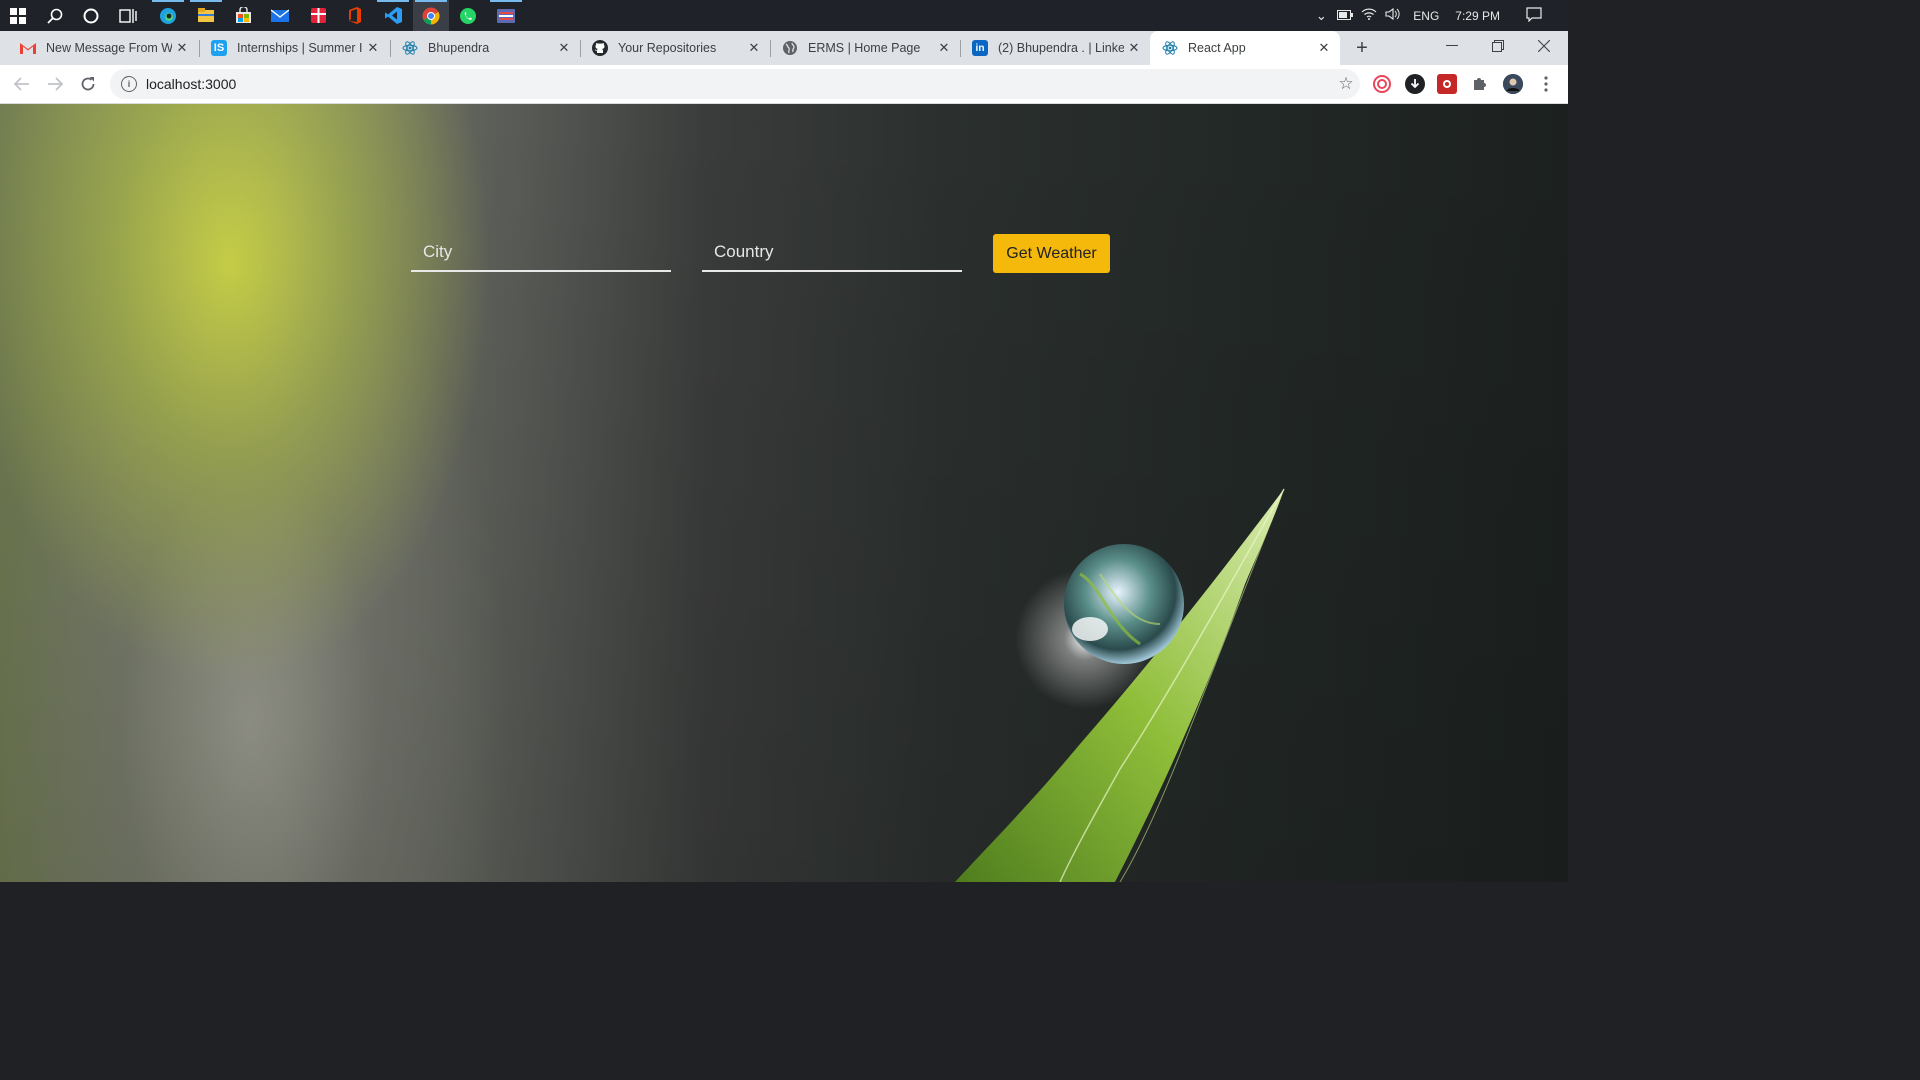  I want to click on tab-title: ERMS | Home Page, so click(864, 48).